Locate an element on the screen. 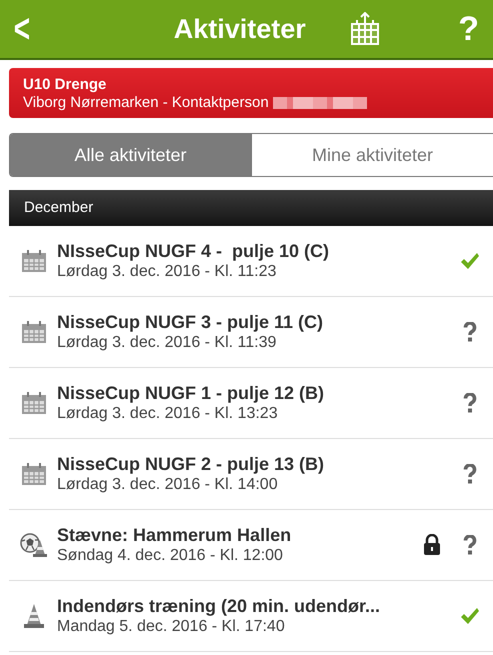 Image resolution: width=493 pixels, height=655 pixels. ball-and-cone-icon is located at coordinates (34, 545).